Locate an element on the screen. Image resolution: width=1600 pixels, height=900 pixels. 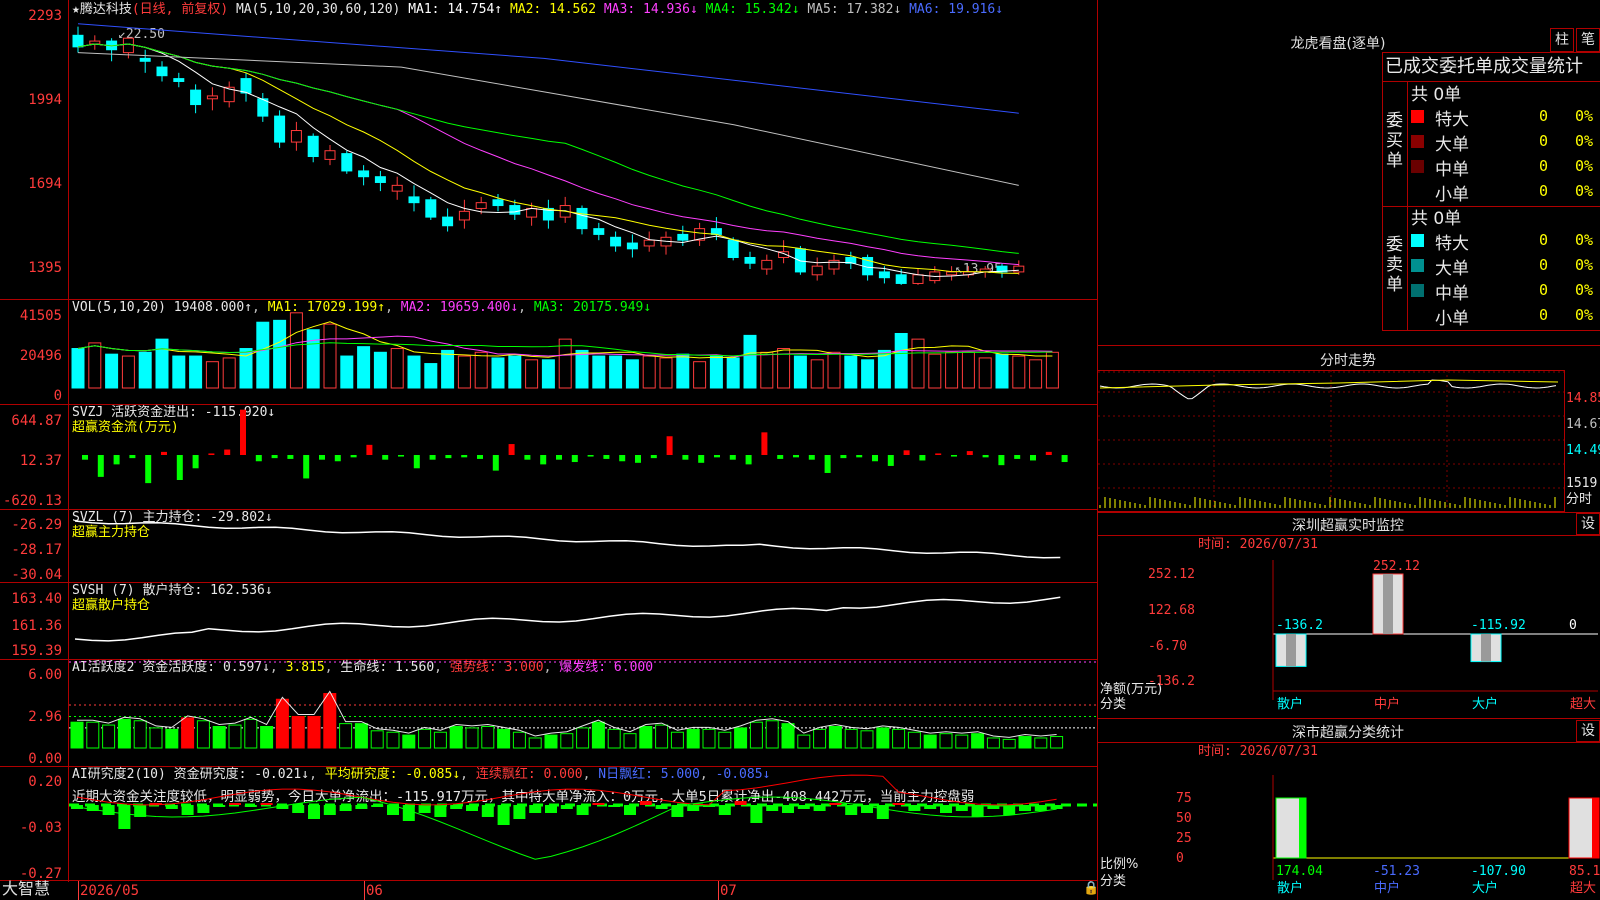
brand-label: 大智慧 is located at coordinates (26, 888).